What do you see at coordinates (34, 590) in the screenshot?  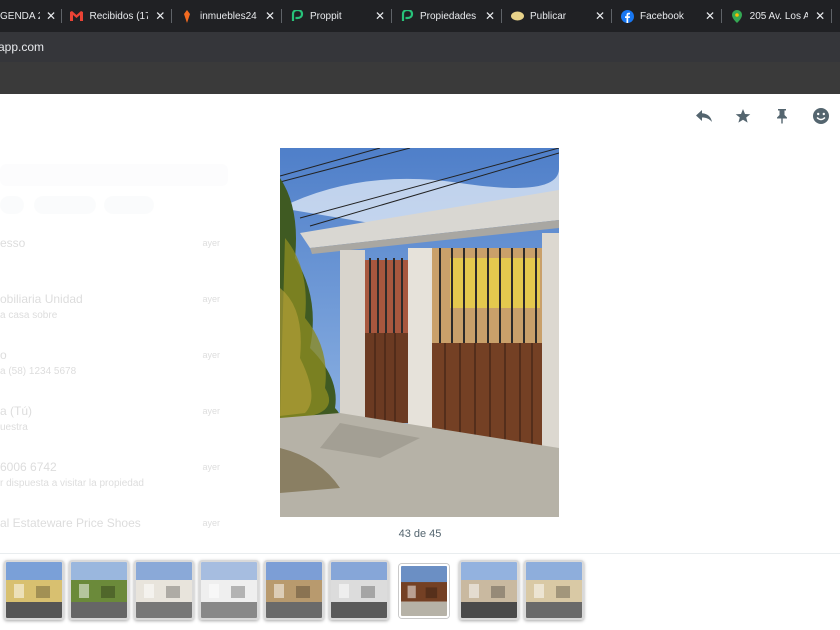 I see `thumb-house-yellow-stone` at bounding box center [34, 590].